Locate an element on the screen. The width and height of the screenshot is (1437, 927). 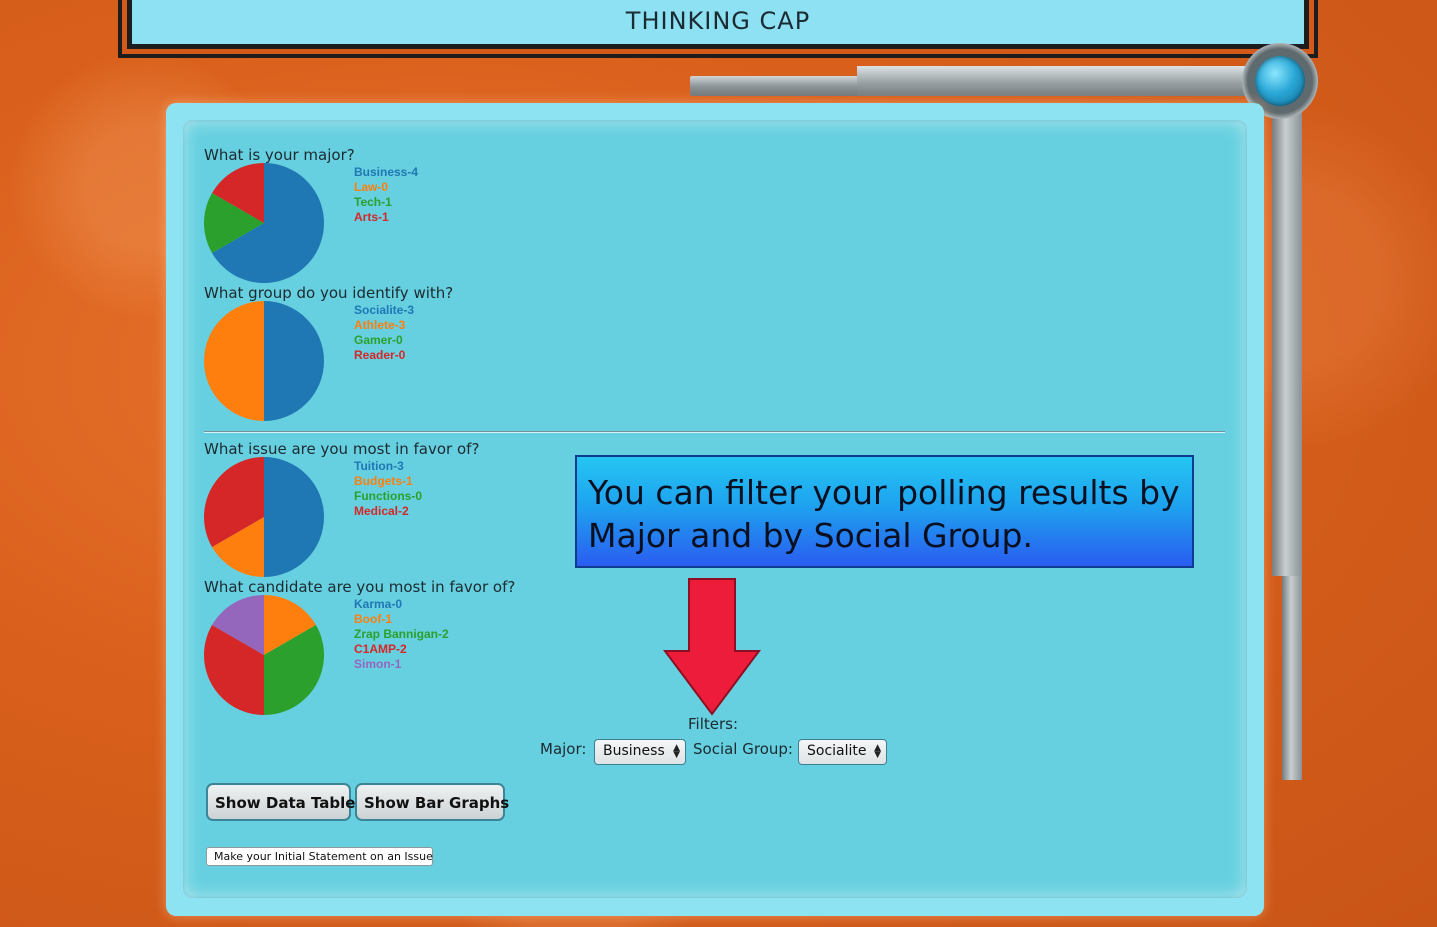
pie-slice-tuition is located at coordinates (294, 517).